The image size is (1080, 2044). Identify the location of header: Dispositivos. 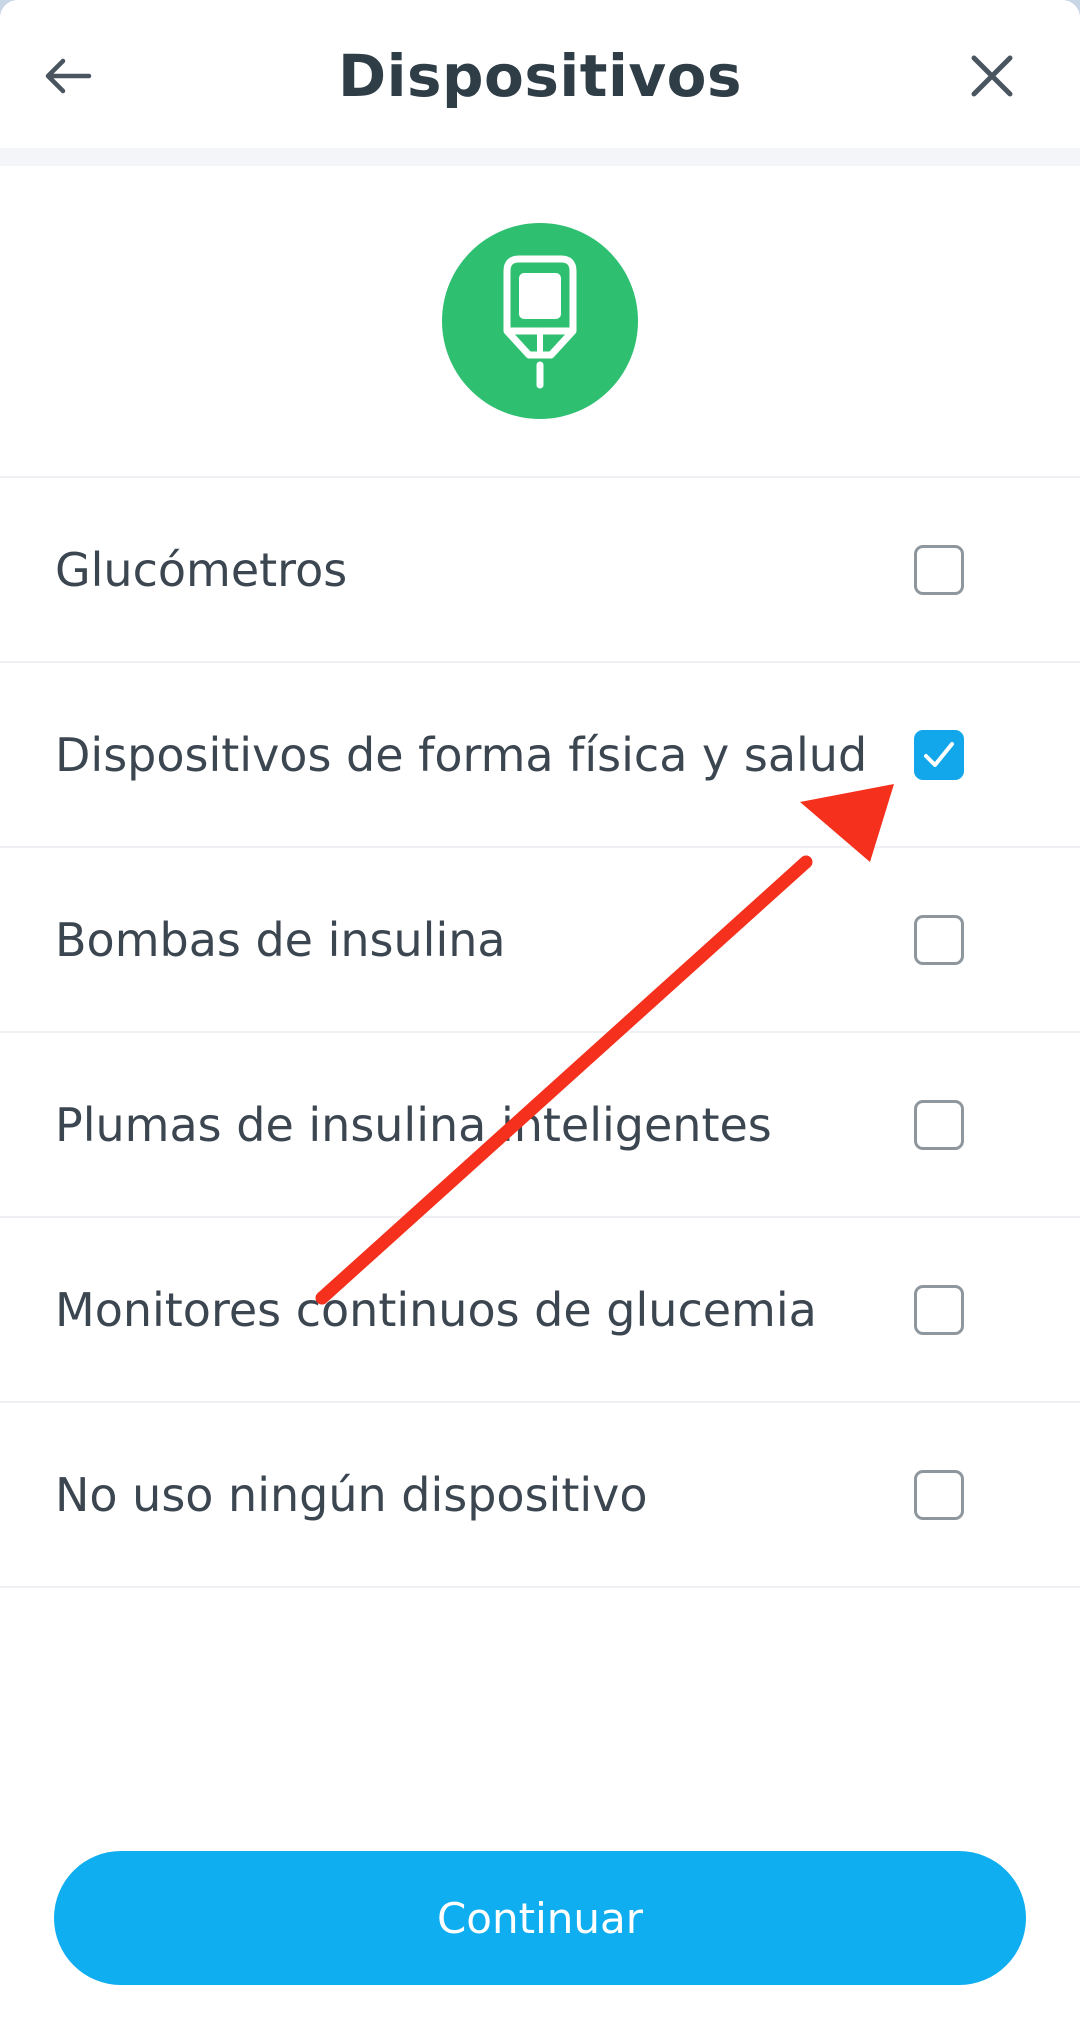
(540, 74).